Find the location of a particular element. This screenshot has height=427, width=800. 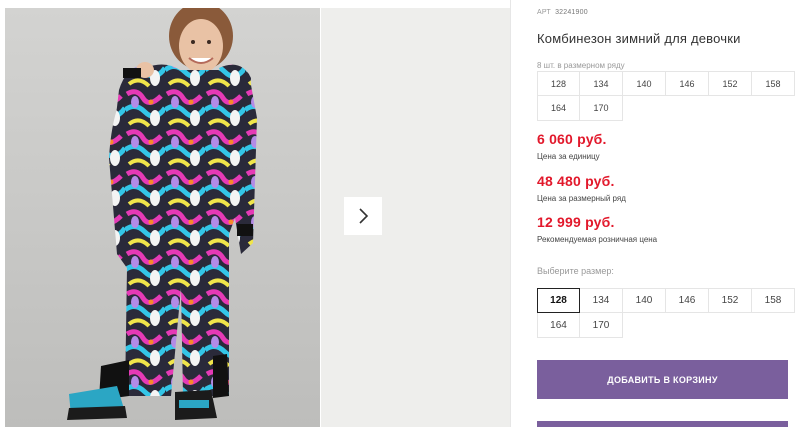

article-label: АРТ is located at coordinates (544, 12).